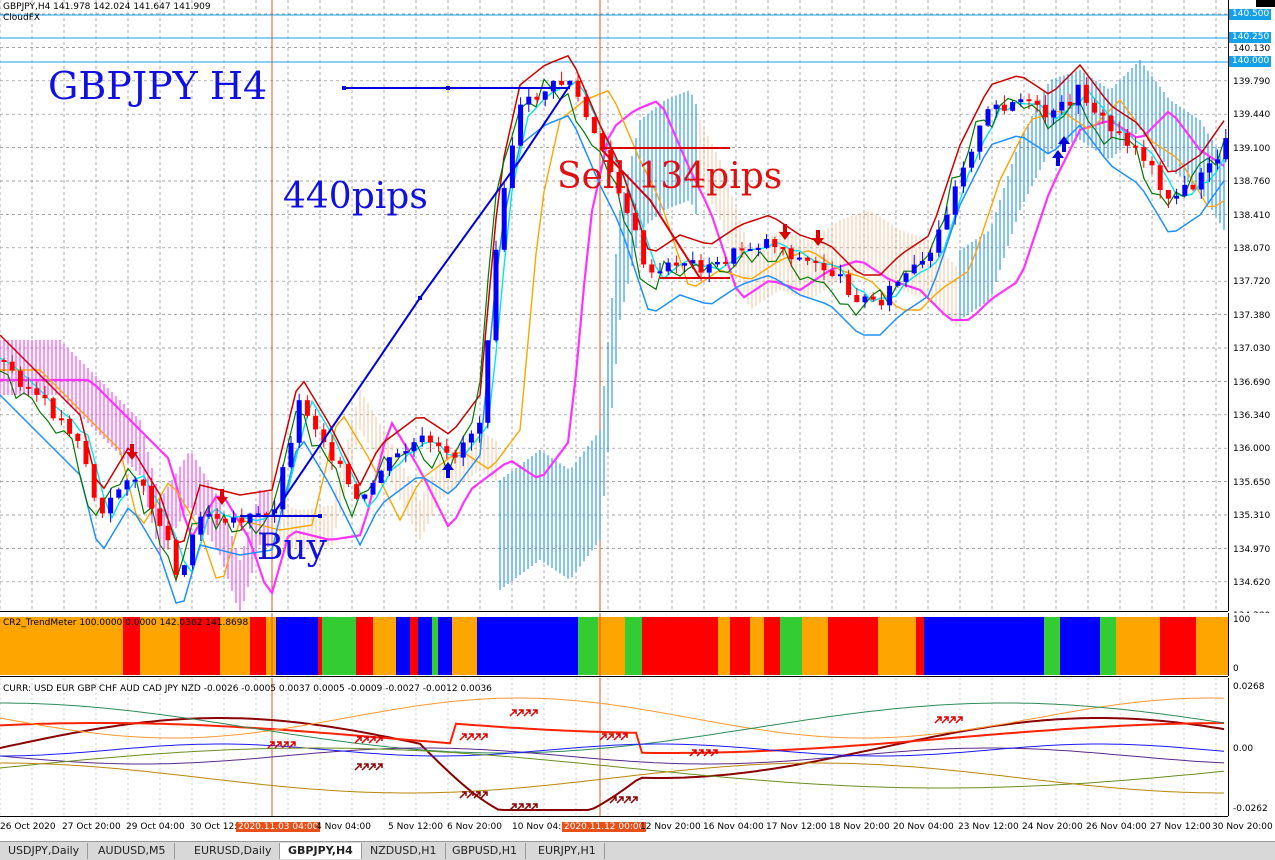  Describe the element at coordinates (1251, 644) in the screenshot. I see `trendmeter-axis: 100 0` at that location.